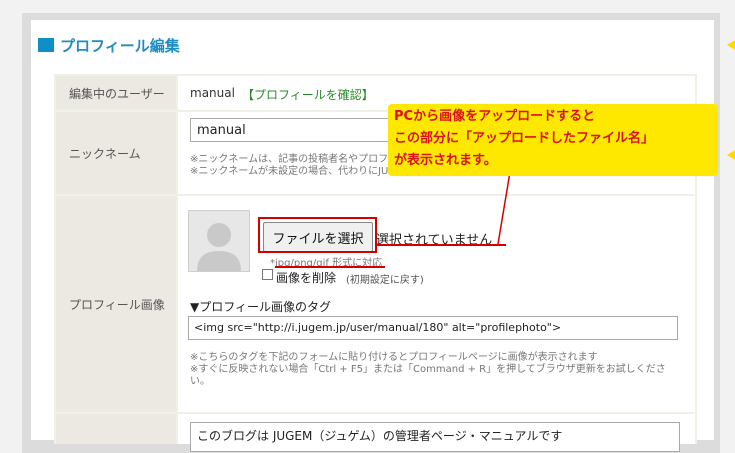 The height and width of the screenshot is (453, 735). What do you see at coordinates (260, 307) in the screenshot?
I see `image-tag-heading: ▼プロフィール画像のタグ` at bounding box center [260, 307].